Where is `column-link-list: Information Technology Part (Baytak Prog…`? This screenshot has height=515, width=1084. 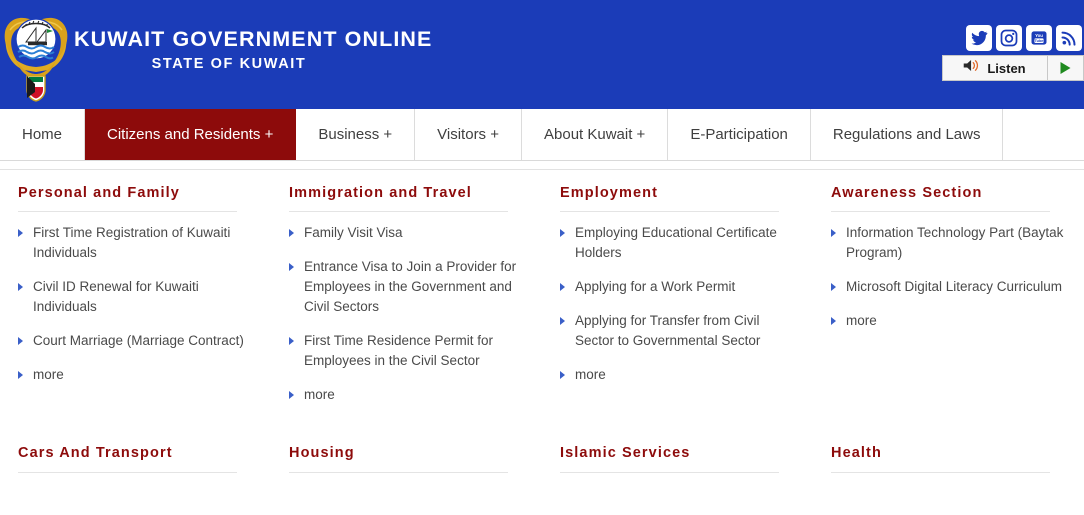
column-link-list: Information Technology Part (Baytak Prog… is located at coordinates (950, 277).